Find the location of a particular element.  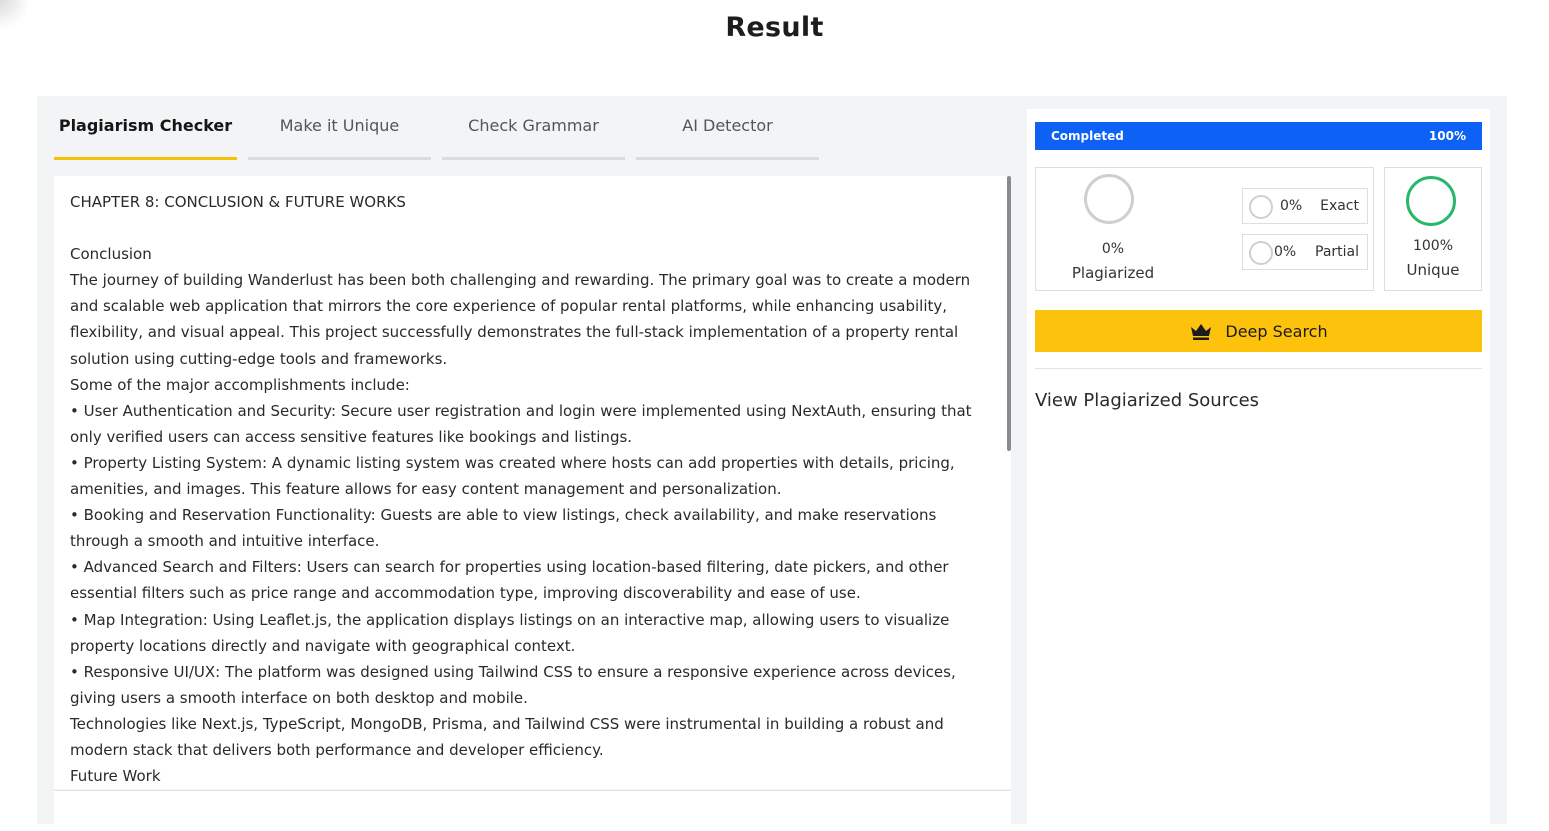

partial-stat: 0% Partial is located at coordinates (1305, 252).